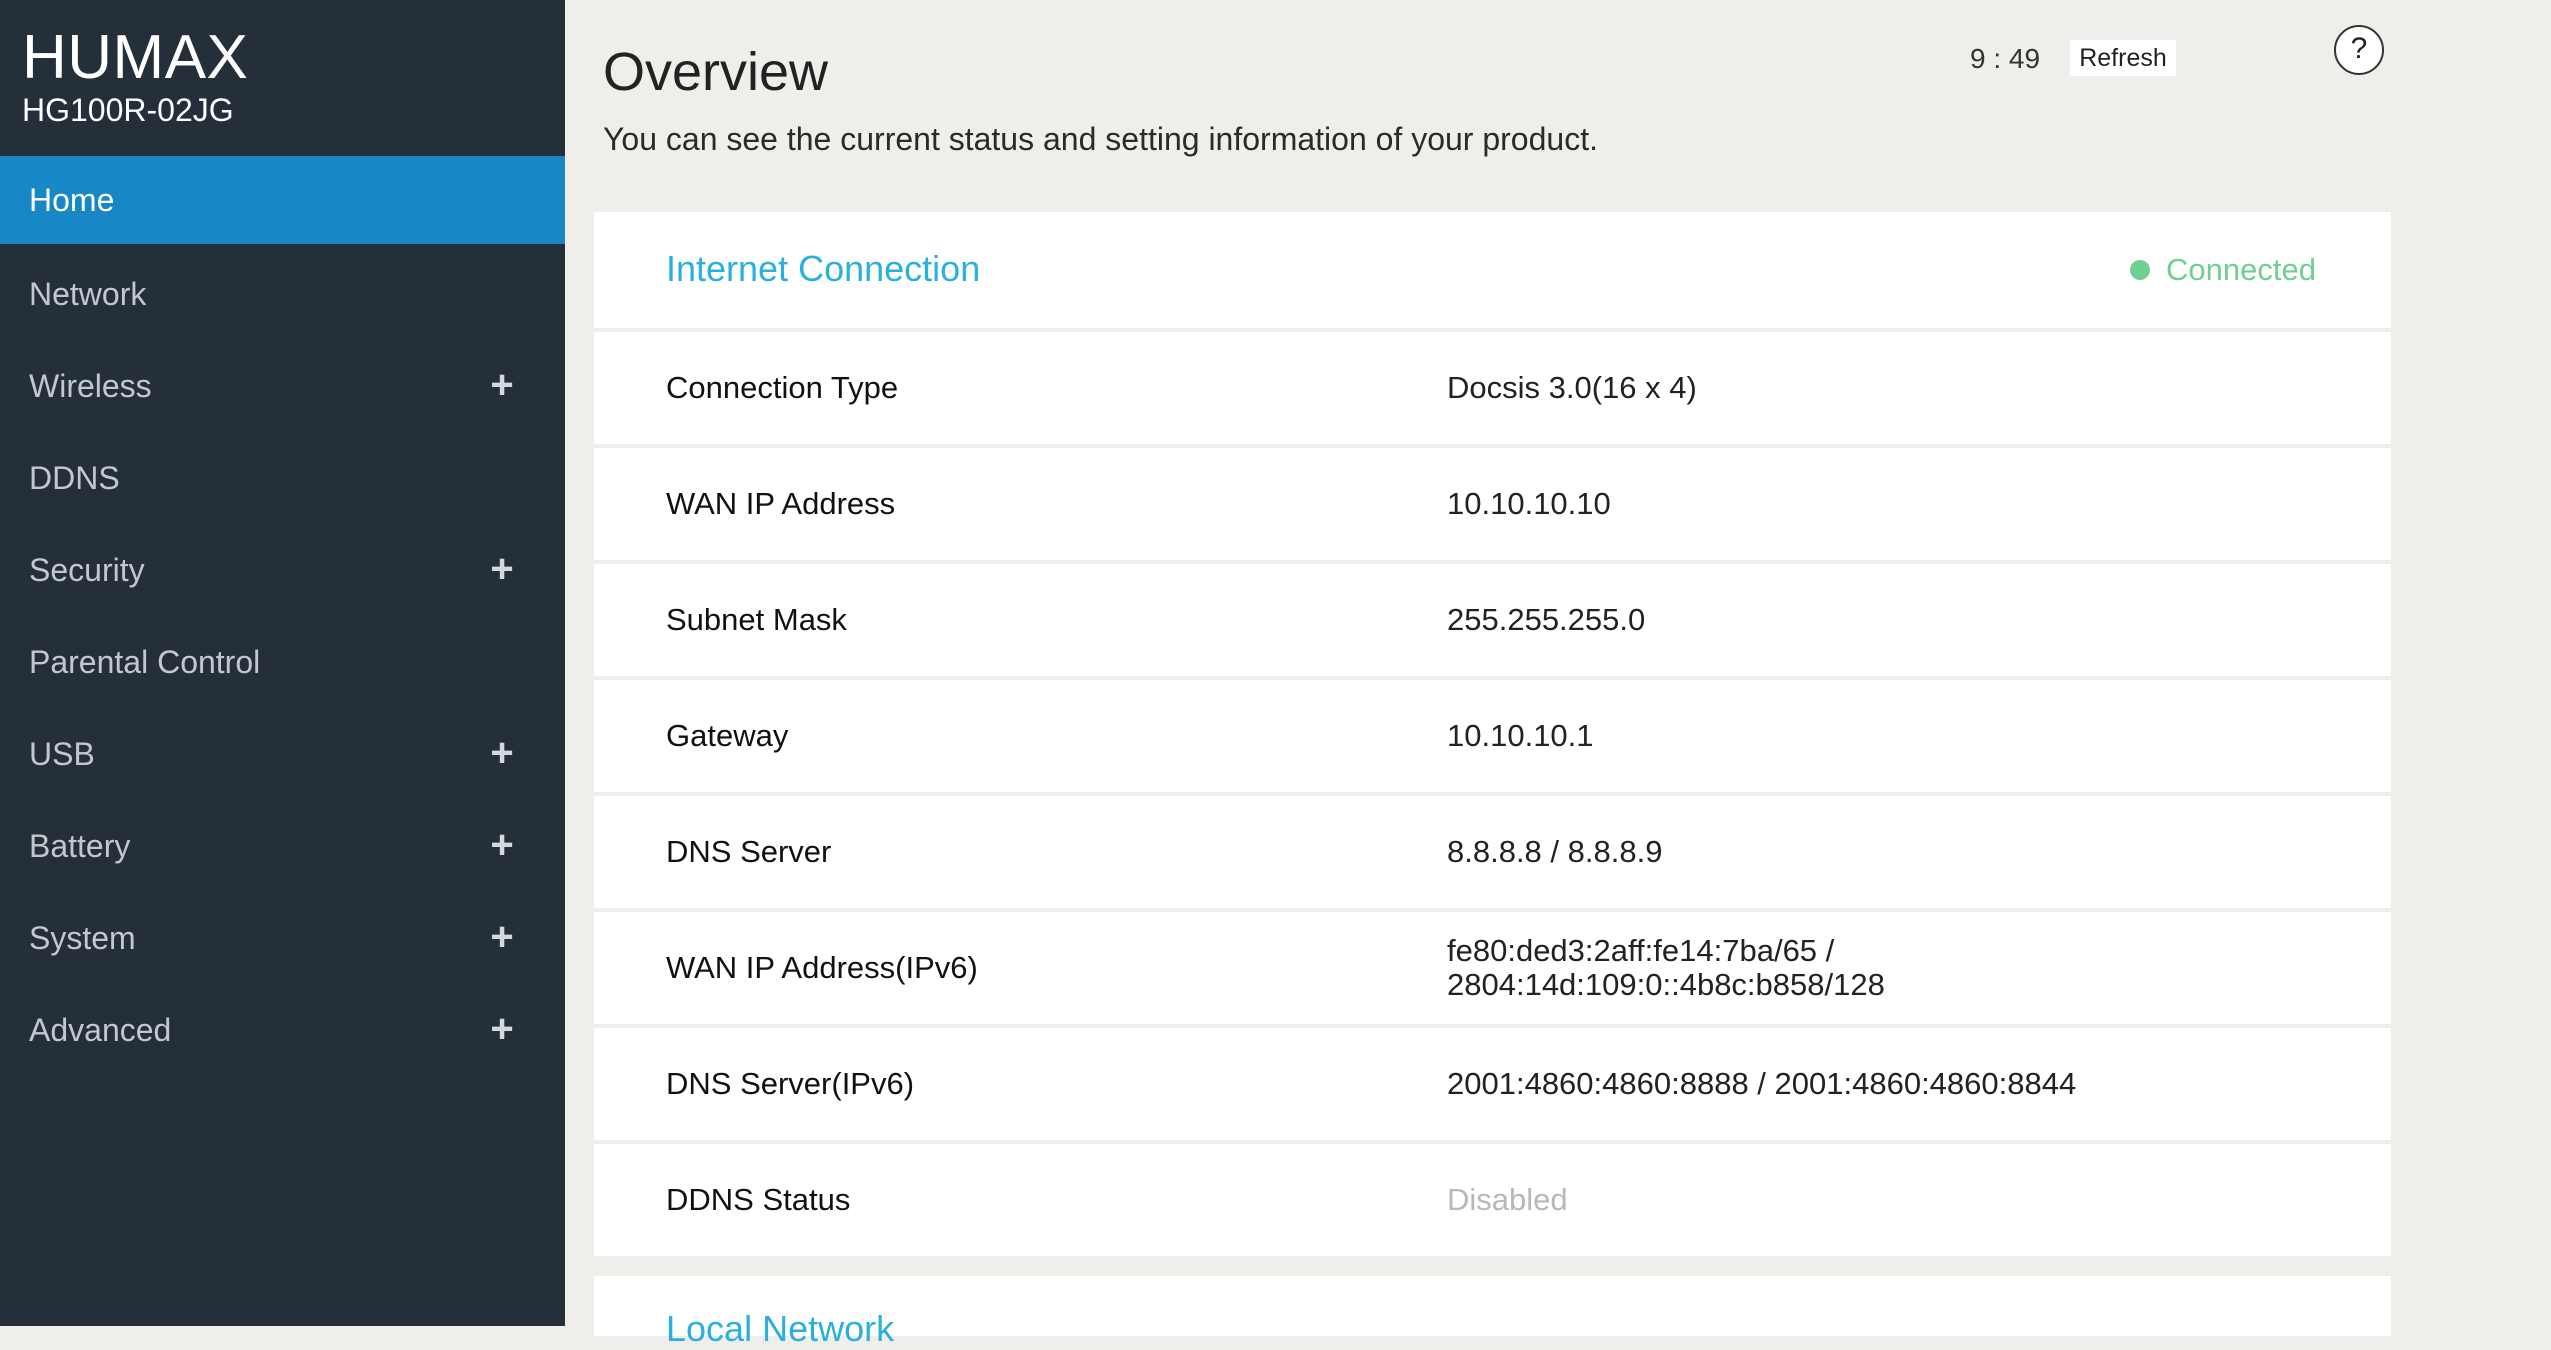 This screenshot has height=1350, width=2551. I want to click on info-row-ddns-status: DDNS Status Disabled, so click(1492, 1200).